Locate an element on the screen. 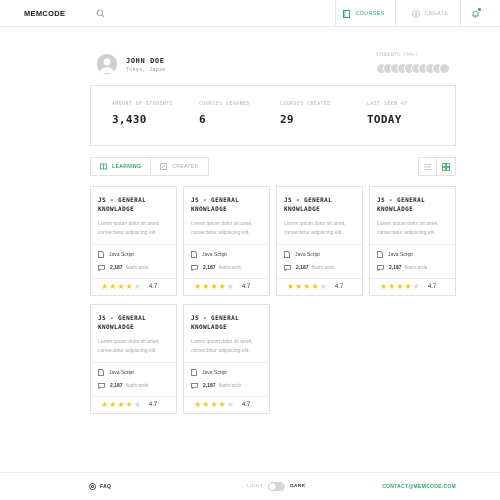  notifications-button is located at coordinates (475, 13).